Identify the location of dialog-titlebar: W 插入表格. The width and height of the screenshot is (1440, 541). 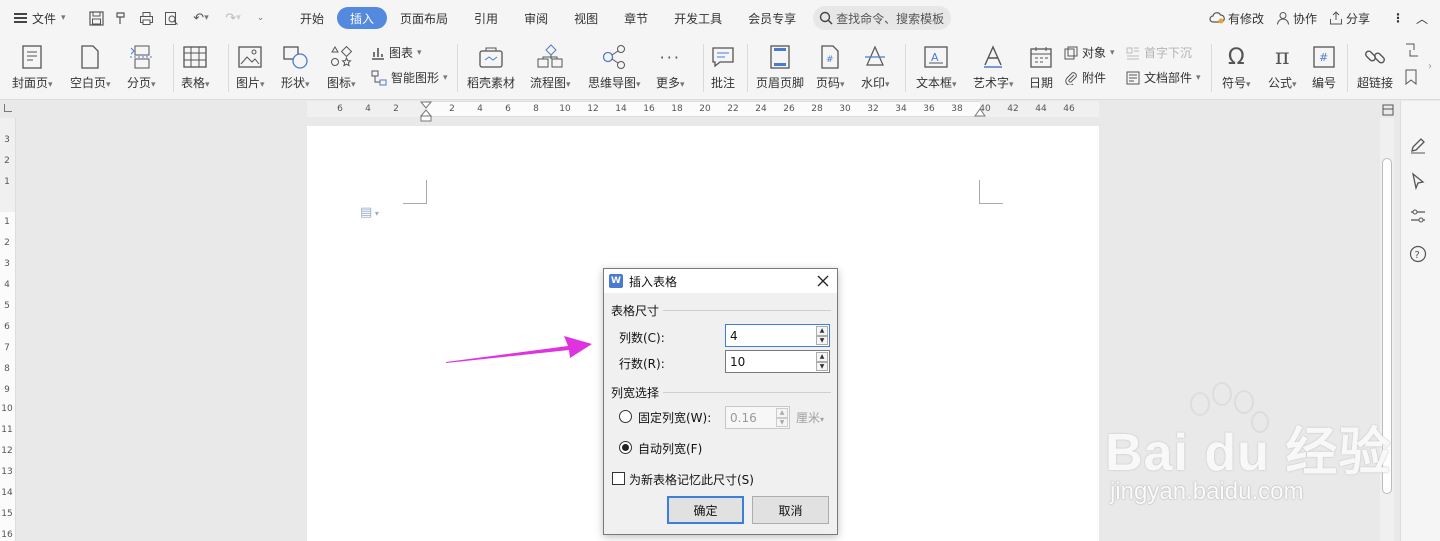
(720, 281).